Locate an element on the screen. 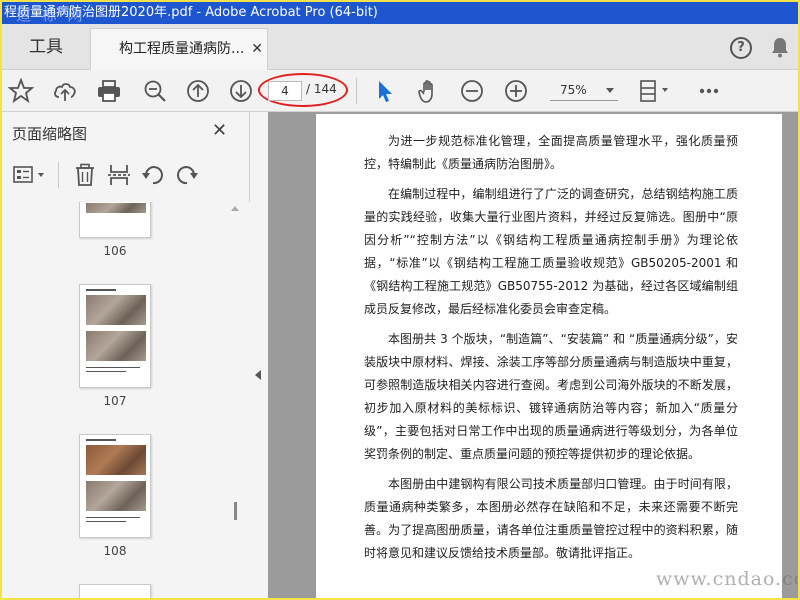 The height and width of the screenshot is (600, 800). zoom-level-value: 75% is located at coordinates (573, 90).